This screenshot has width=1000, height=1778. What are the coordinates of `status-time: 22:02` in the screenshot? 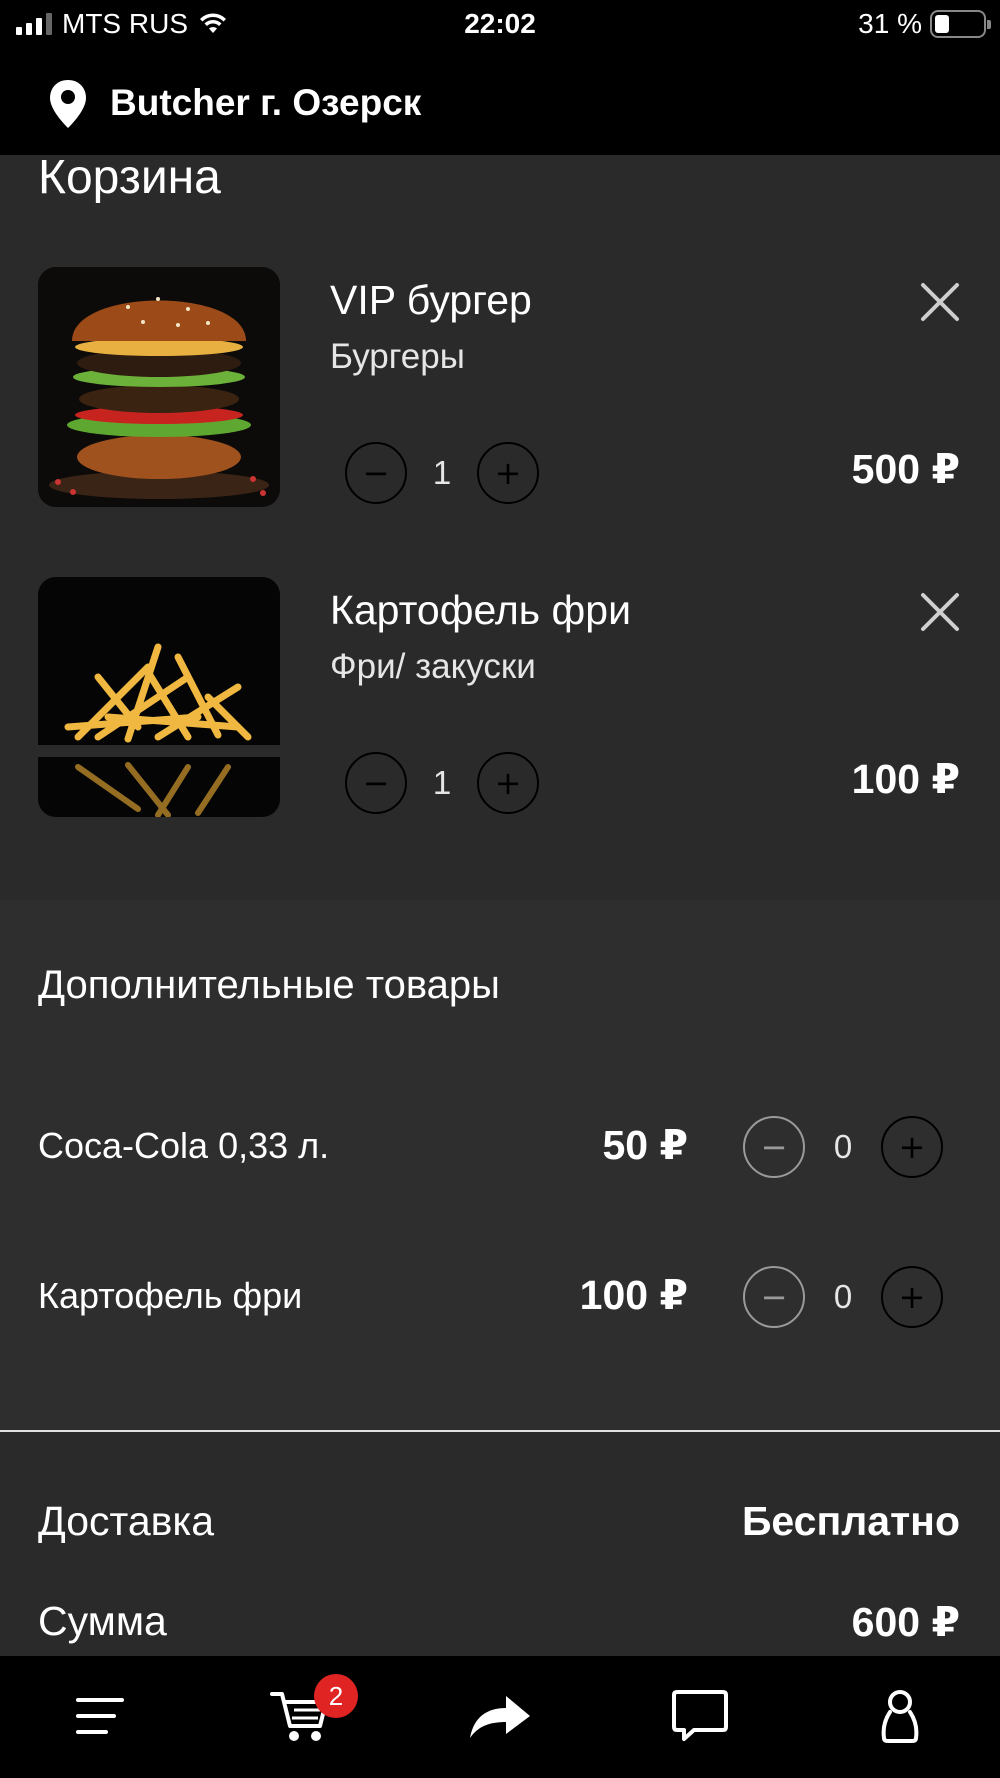 It's located at (500, 23).